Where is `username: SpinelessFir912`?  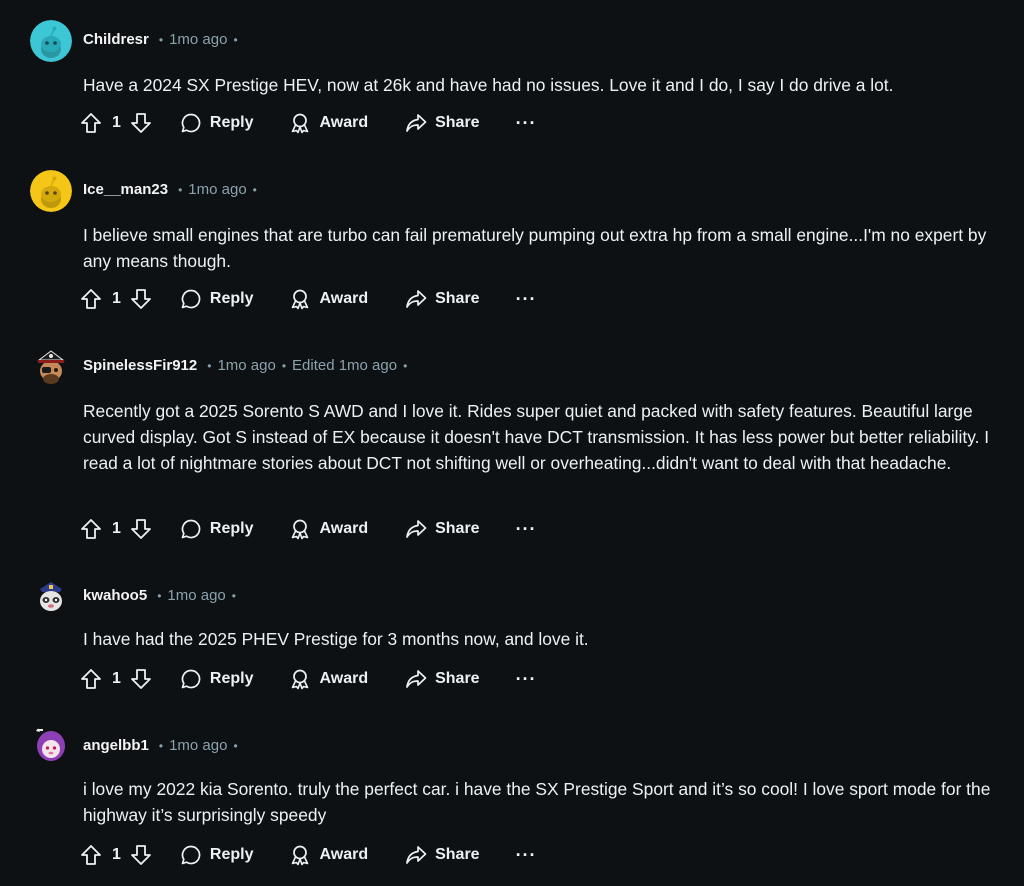
username: SpinelessFir912 is located at coordinates (140, 365).